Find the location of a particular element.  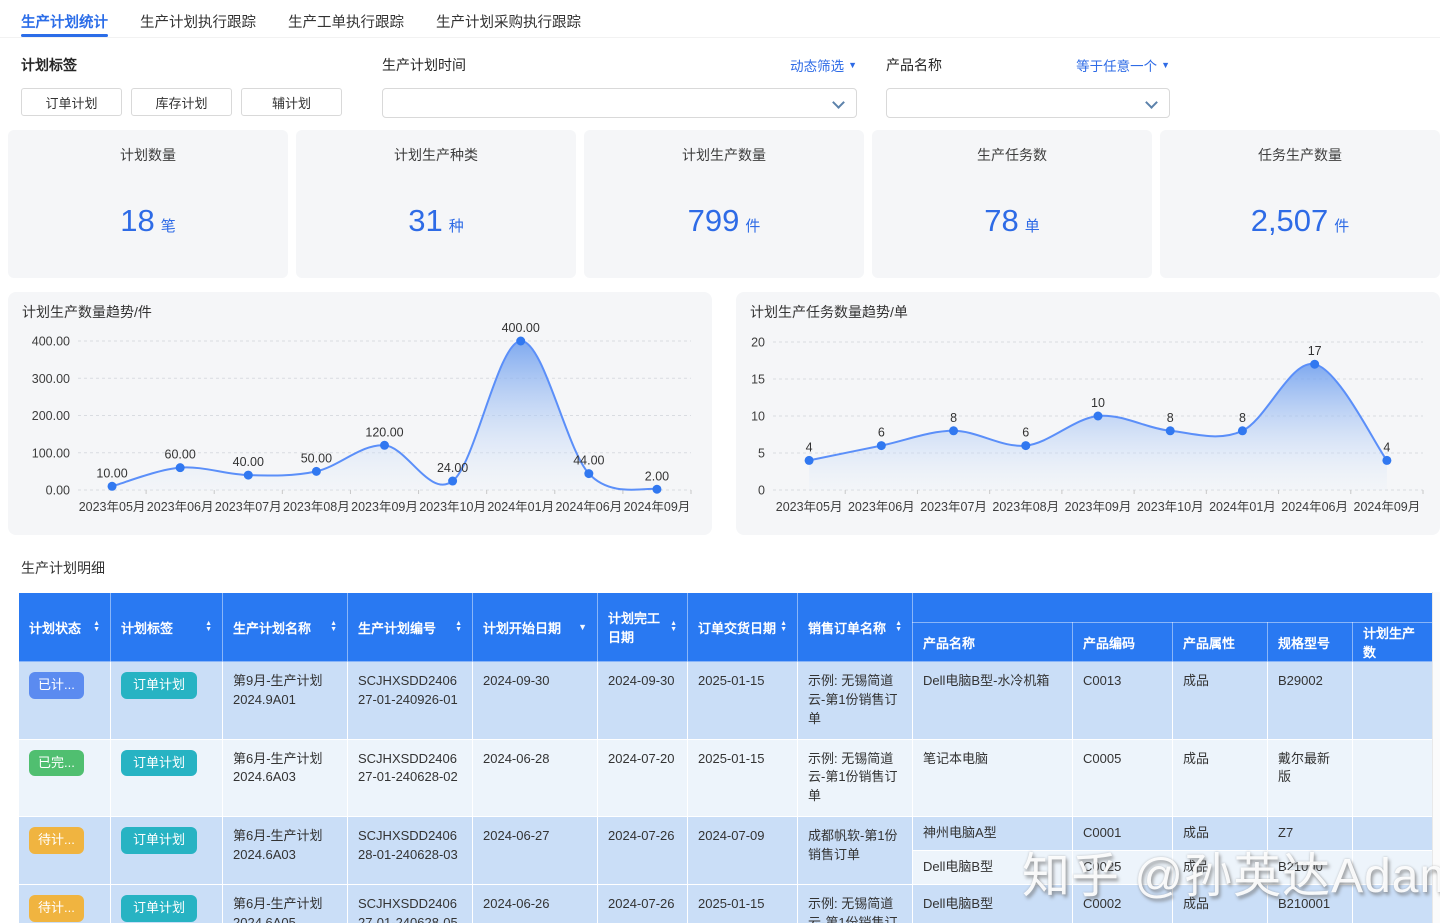

stat-card-label: 计划生产种类 is located at coordinates (436, 155).